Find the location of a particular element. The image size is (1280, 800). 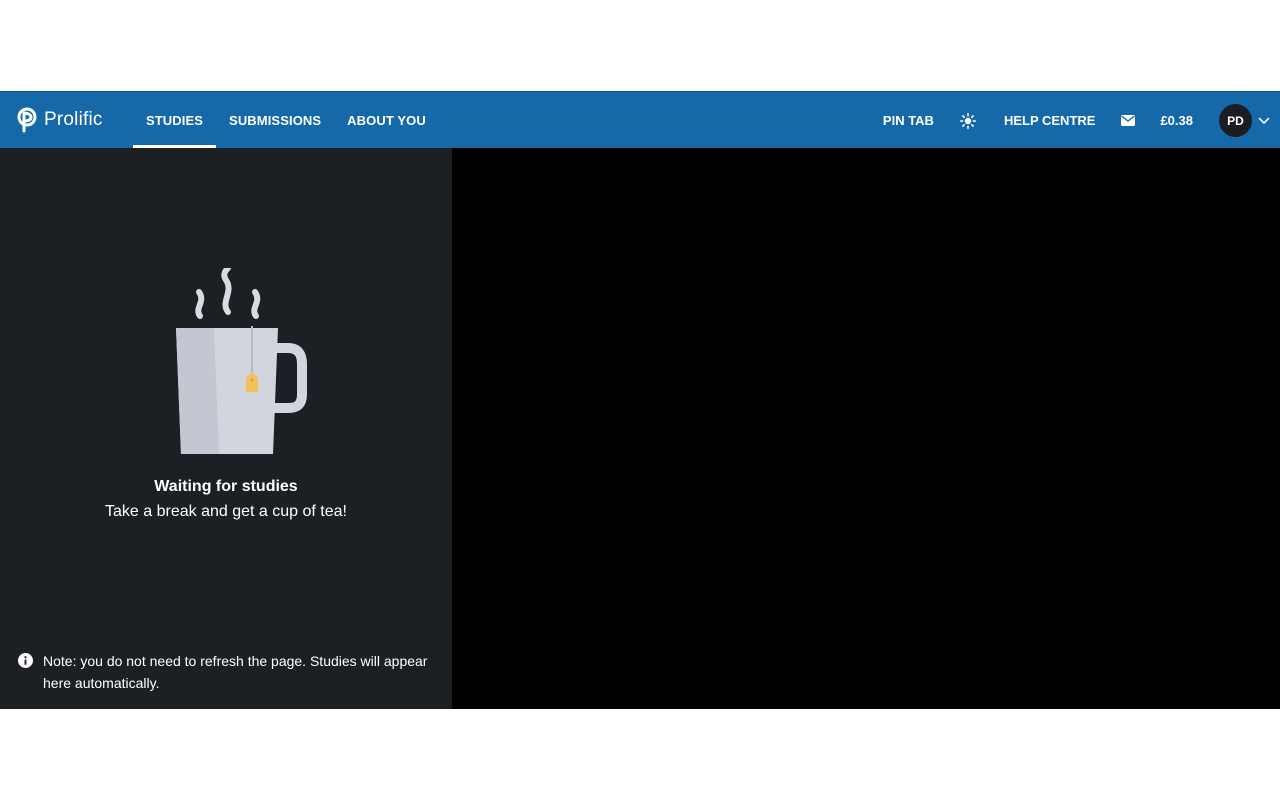

balance-amount: £0.38 is located at coordinates (1176, 120).